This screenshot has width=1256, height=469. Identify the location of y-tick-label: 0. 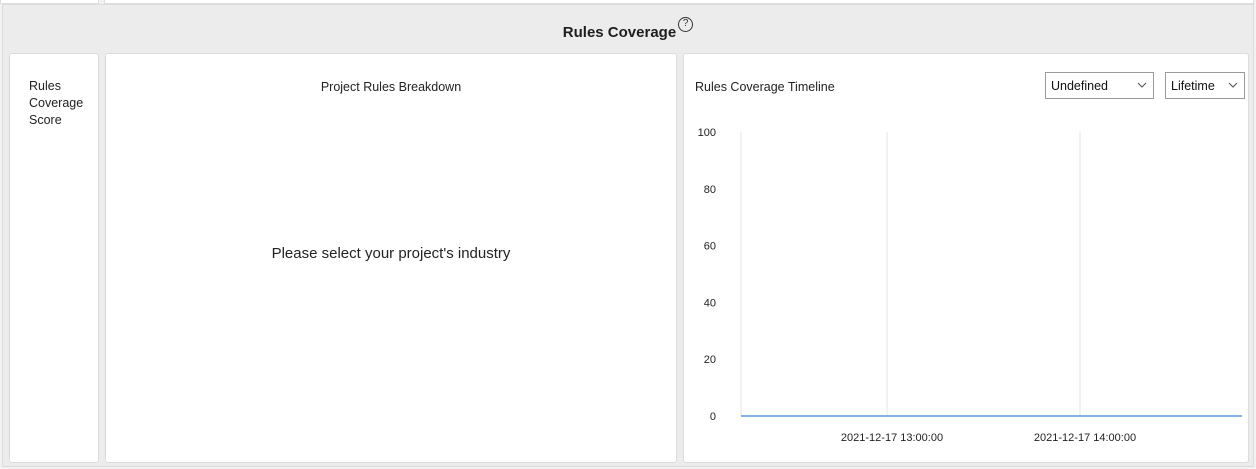
(713, 417).